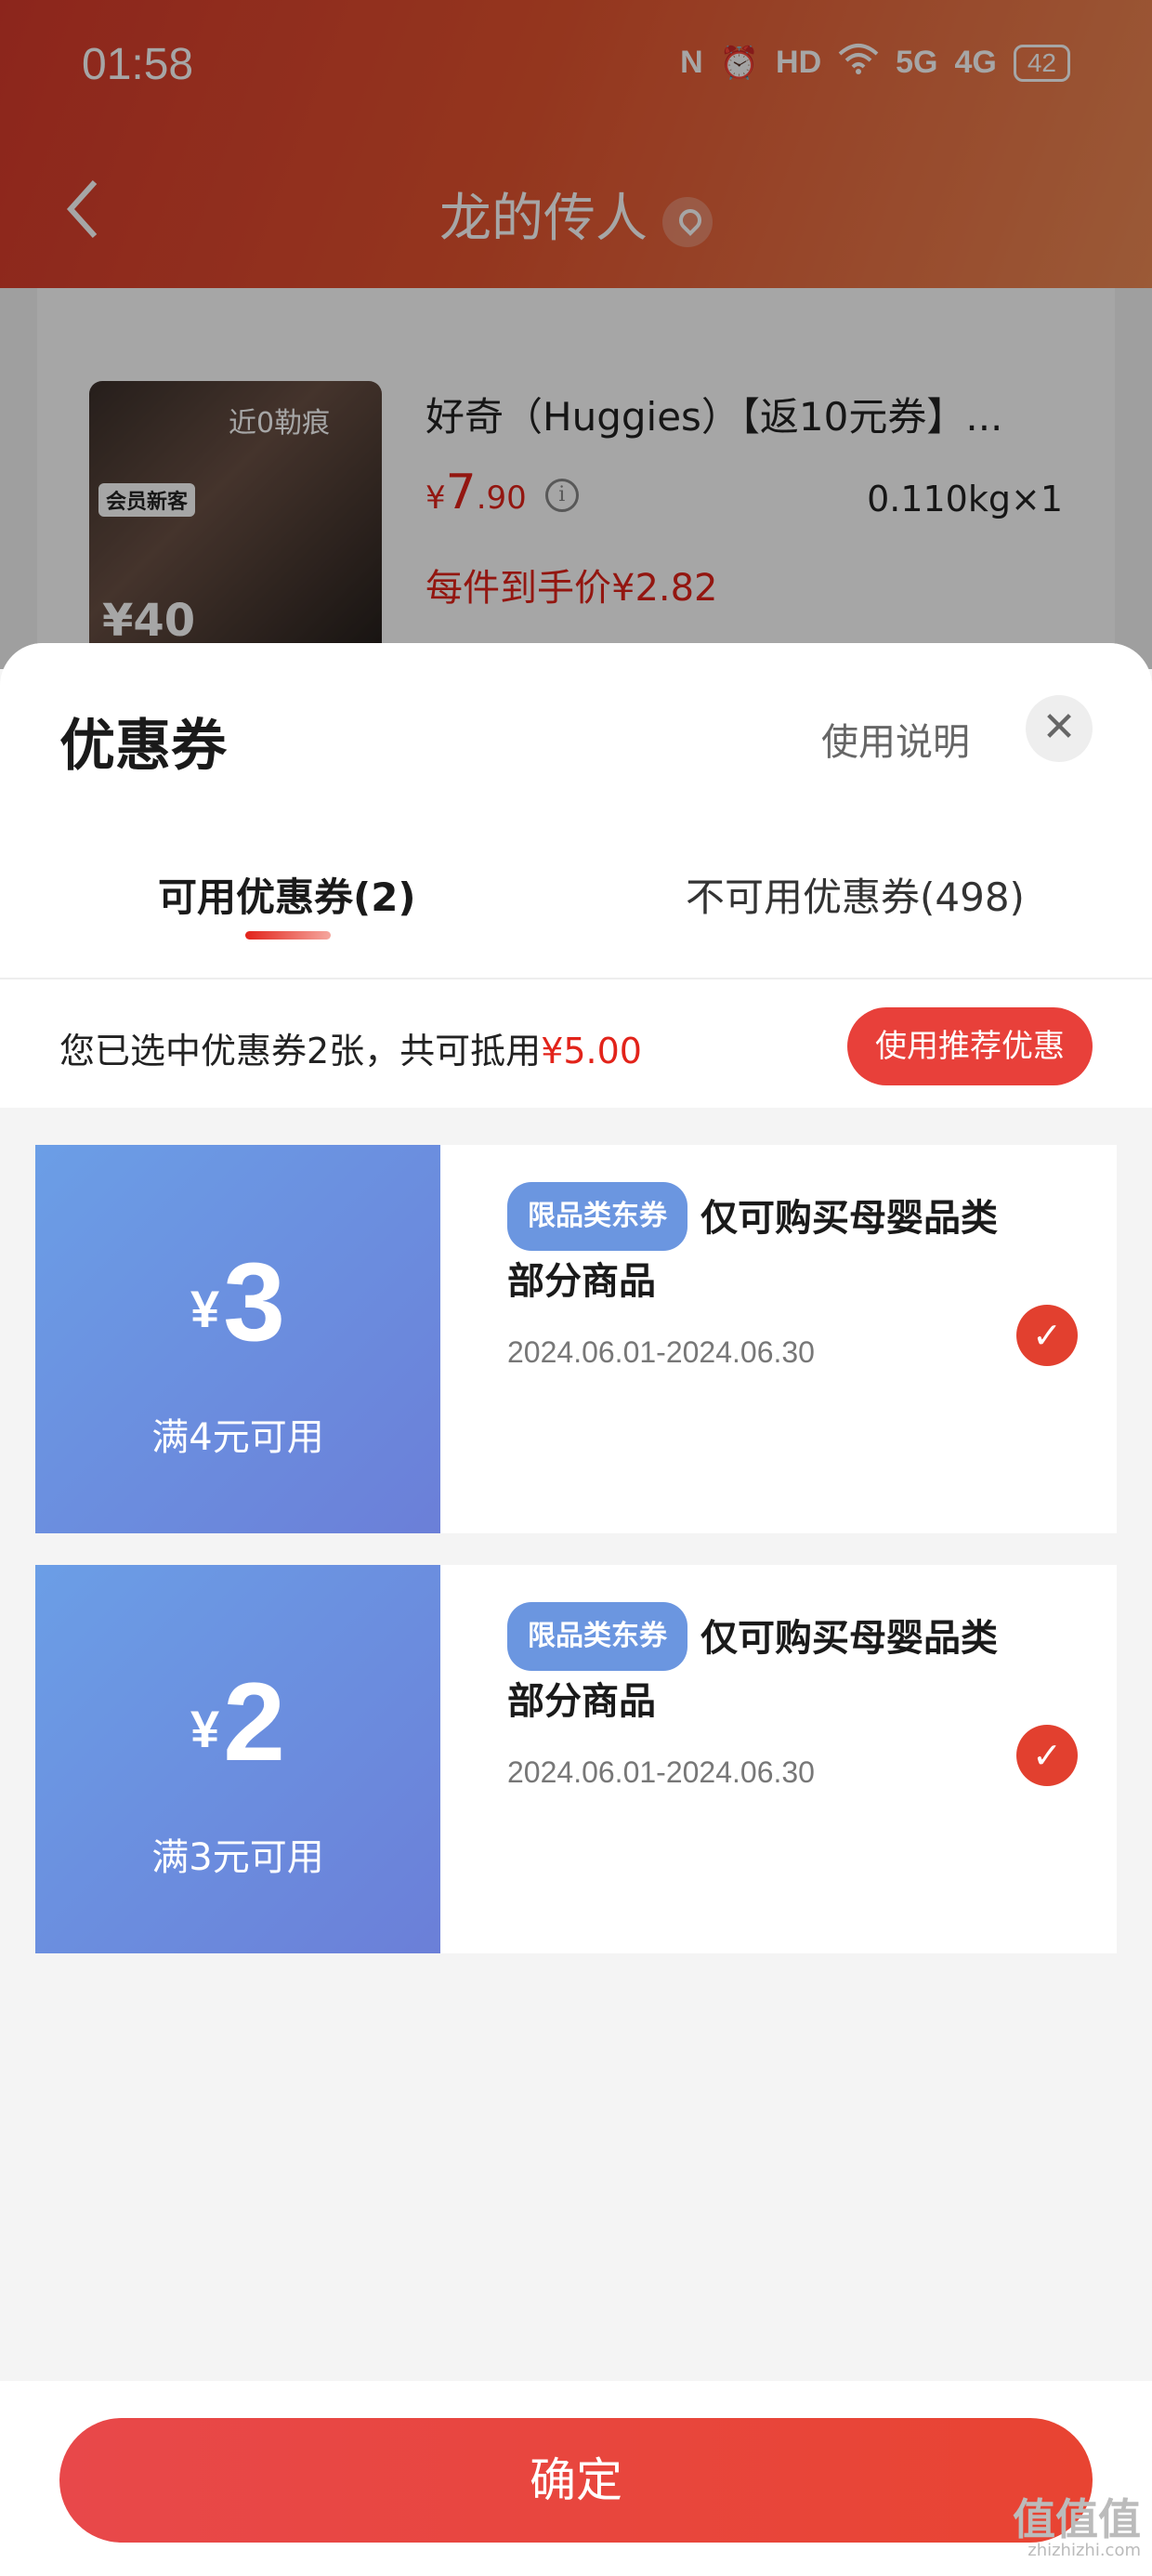 The image size is (1152, 2576). What do you see at coordinates (895, 739) in the screenshot?
I see `usage-help-link: 使用说明` at bounding box center [895, 739].